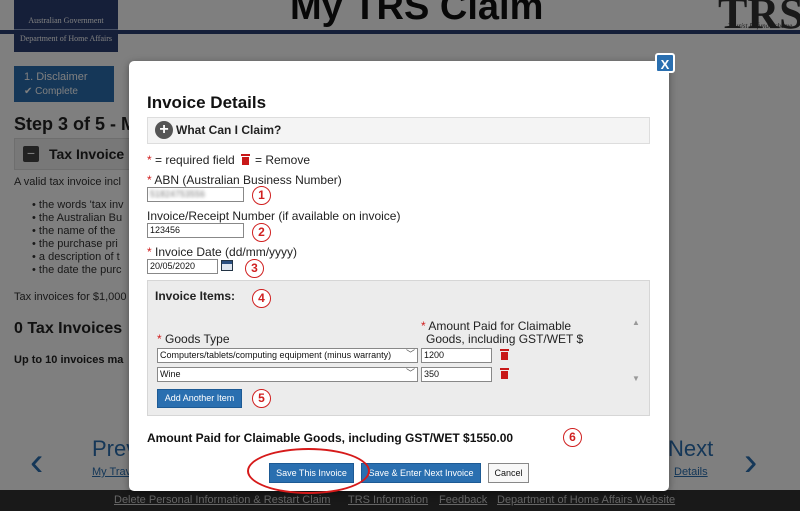  Describe the element at coordinates (261, 232) in the screenshot. I see `annotation-2: 2` at that location.